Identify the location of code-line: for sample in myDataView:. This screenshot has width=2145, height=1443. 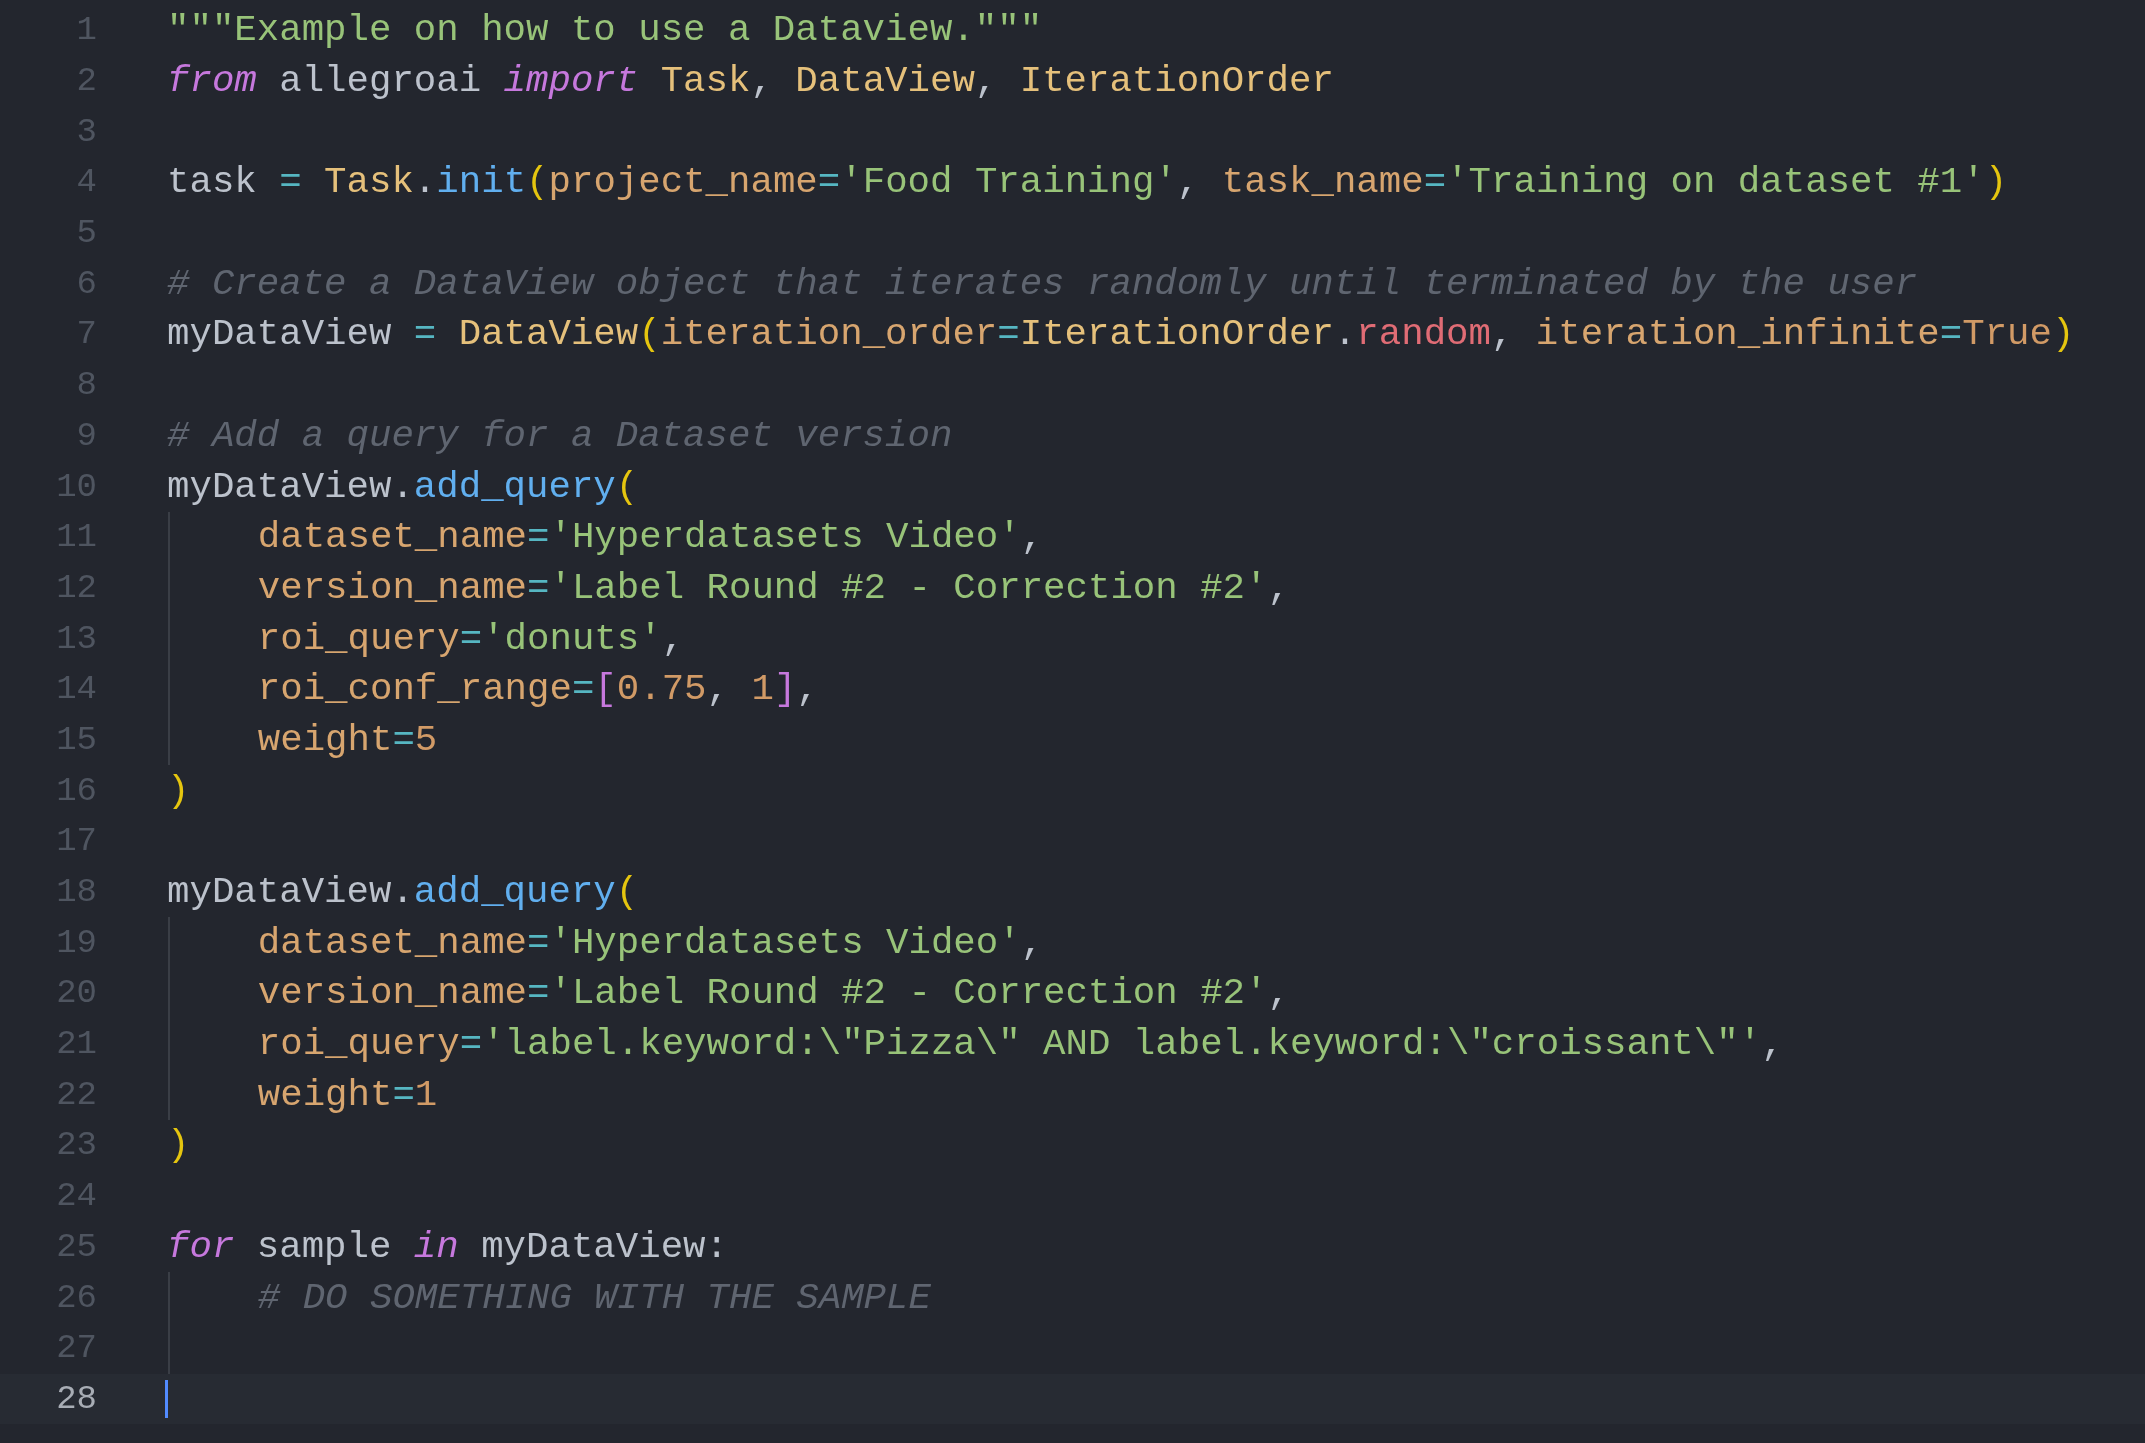
(447, 1246).